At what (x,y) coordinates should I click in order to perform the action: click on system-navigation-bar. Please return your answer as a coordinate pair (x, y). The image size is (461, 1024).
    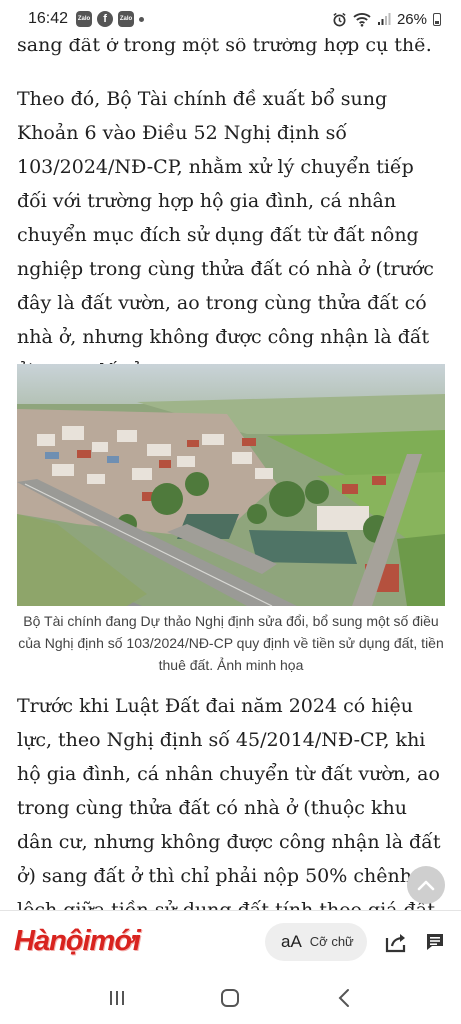
    Looking at the image, I should click on (230, 998).